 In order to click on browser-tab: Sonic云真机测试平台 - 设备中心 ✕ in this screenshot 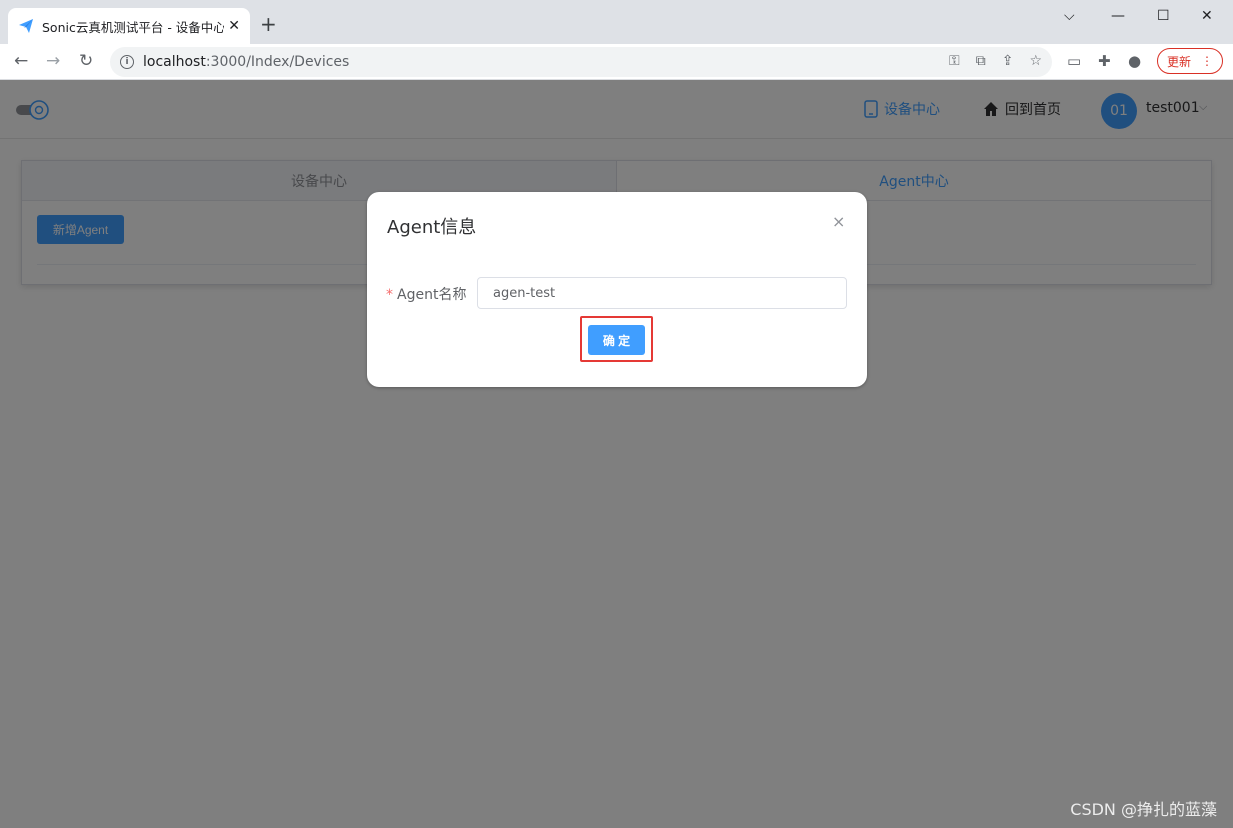, I will do `click(129, 26)`.